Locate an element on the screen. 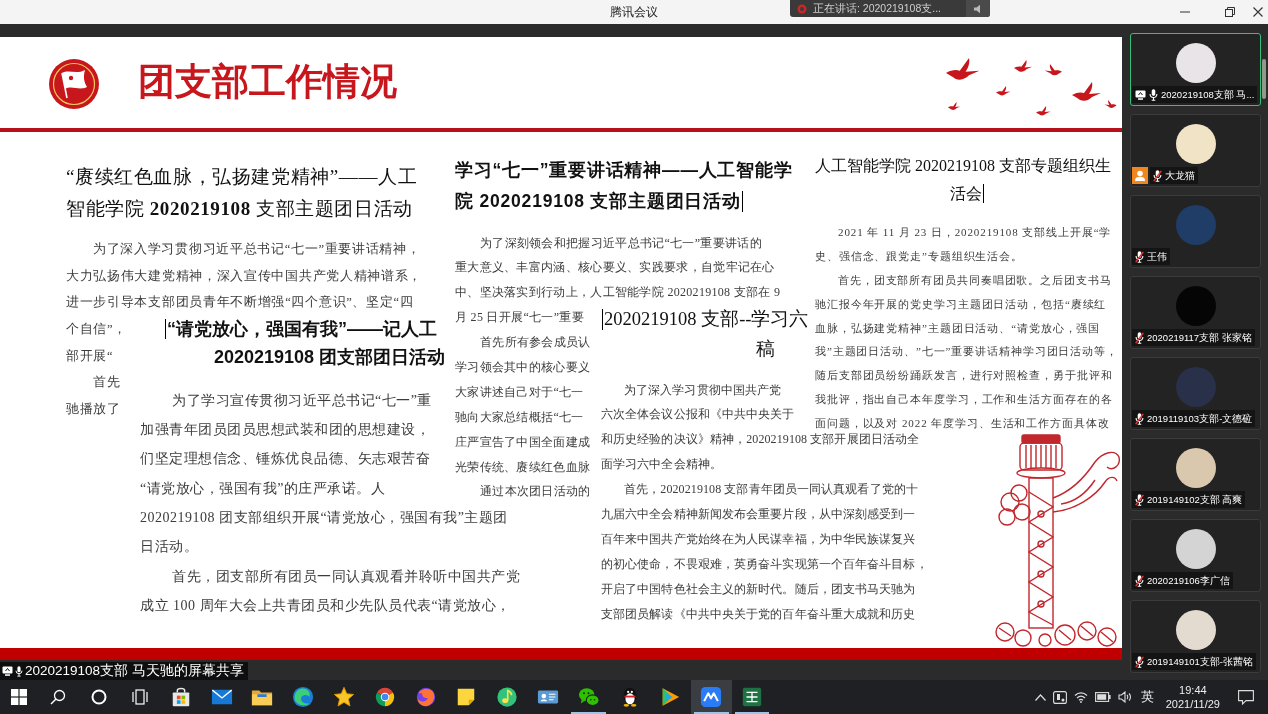  document-text-line: 血脉，弘扬建党精神”主题团日活动、“请党放心，强国 is located at coordinates (958, 328).